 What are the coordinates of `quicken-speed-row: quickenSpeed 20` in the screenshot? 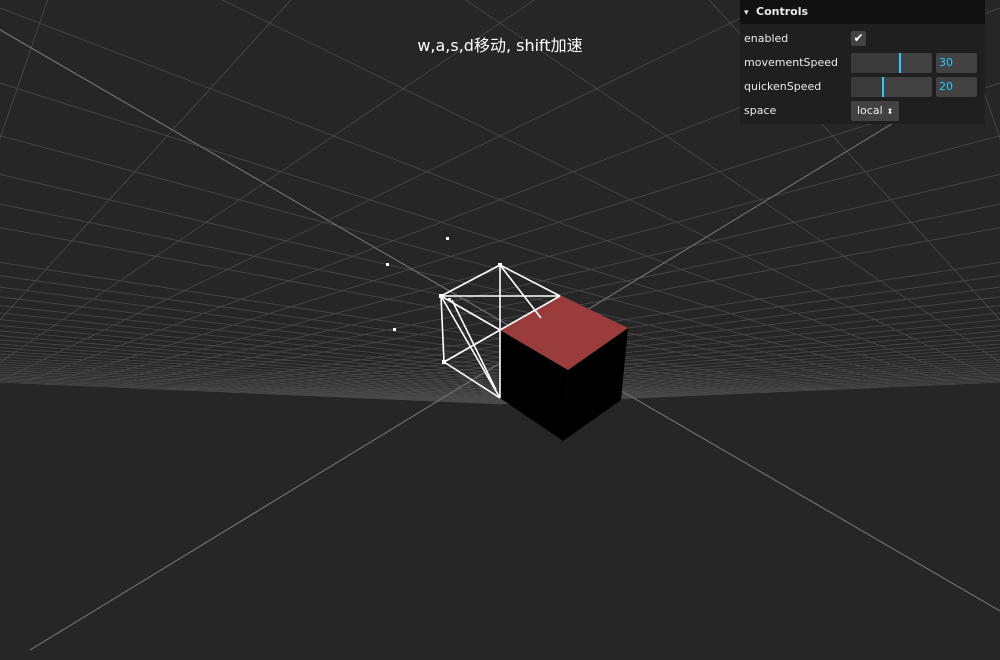 It's located at (862, 87).